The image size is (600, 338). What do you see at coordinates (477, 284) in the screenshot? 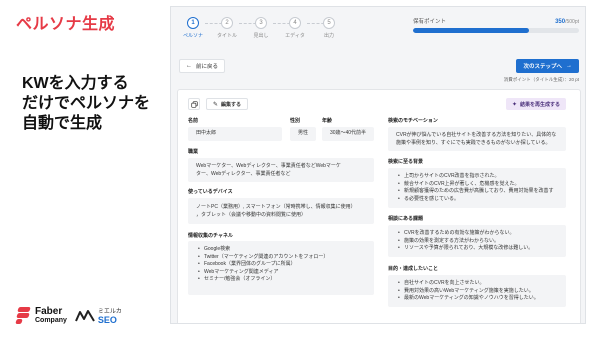
I see `list-item: 自社サイトのCVRを向上させたい。` at bounding box center [477, 284].